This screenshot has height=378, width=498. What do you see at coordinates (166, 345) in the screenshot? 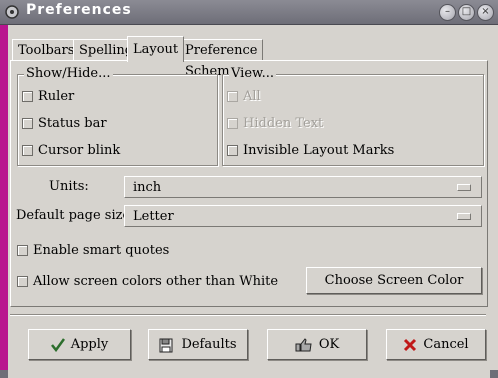
I see `disk-icon` at bounding box center [166, 345].